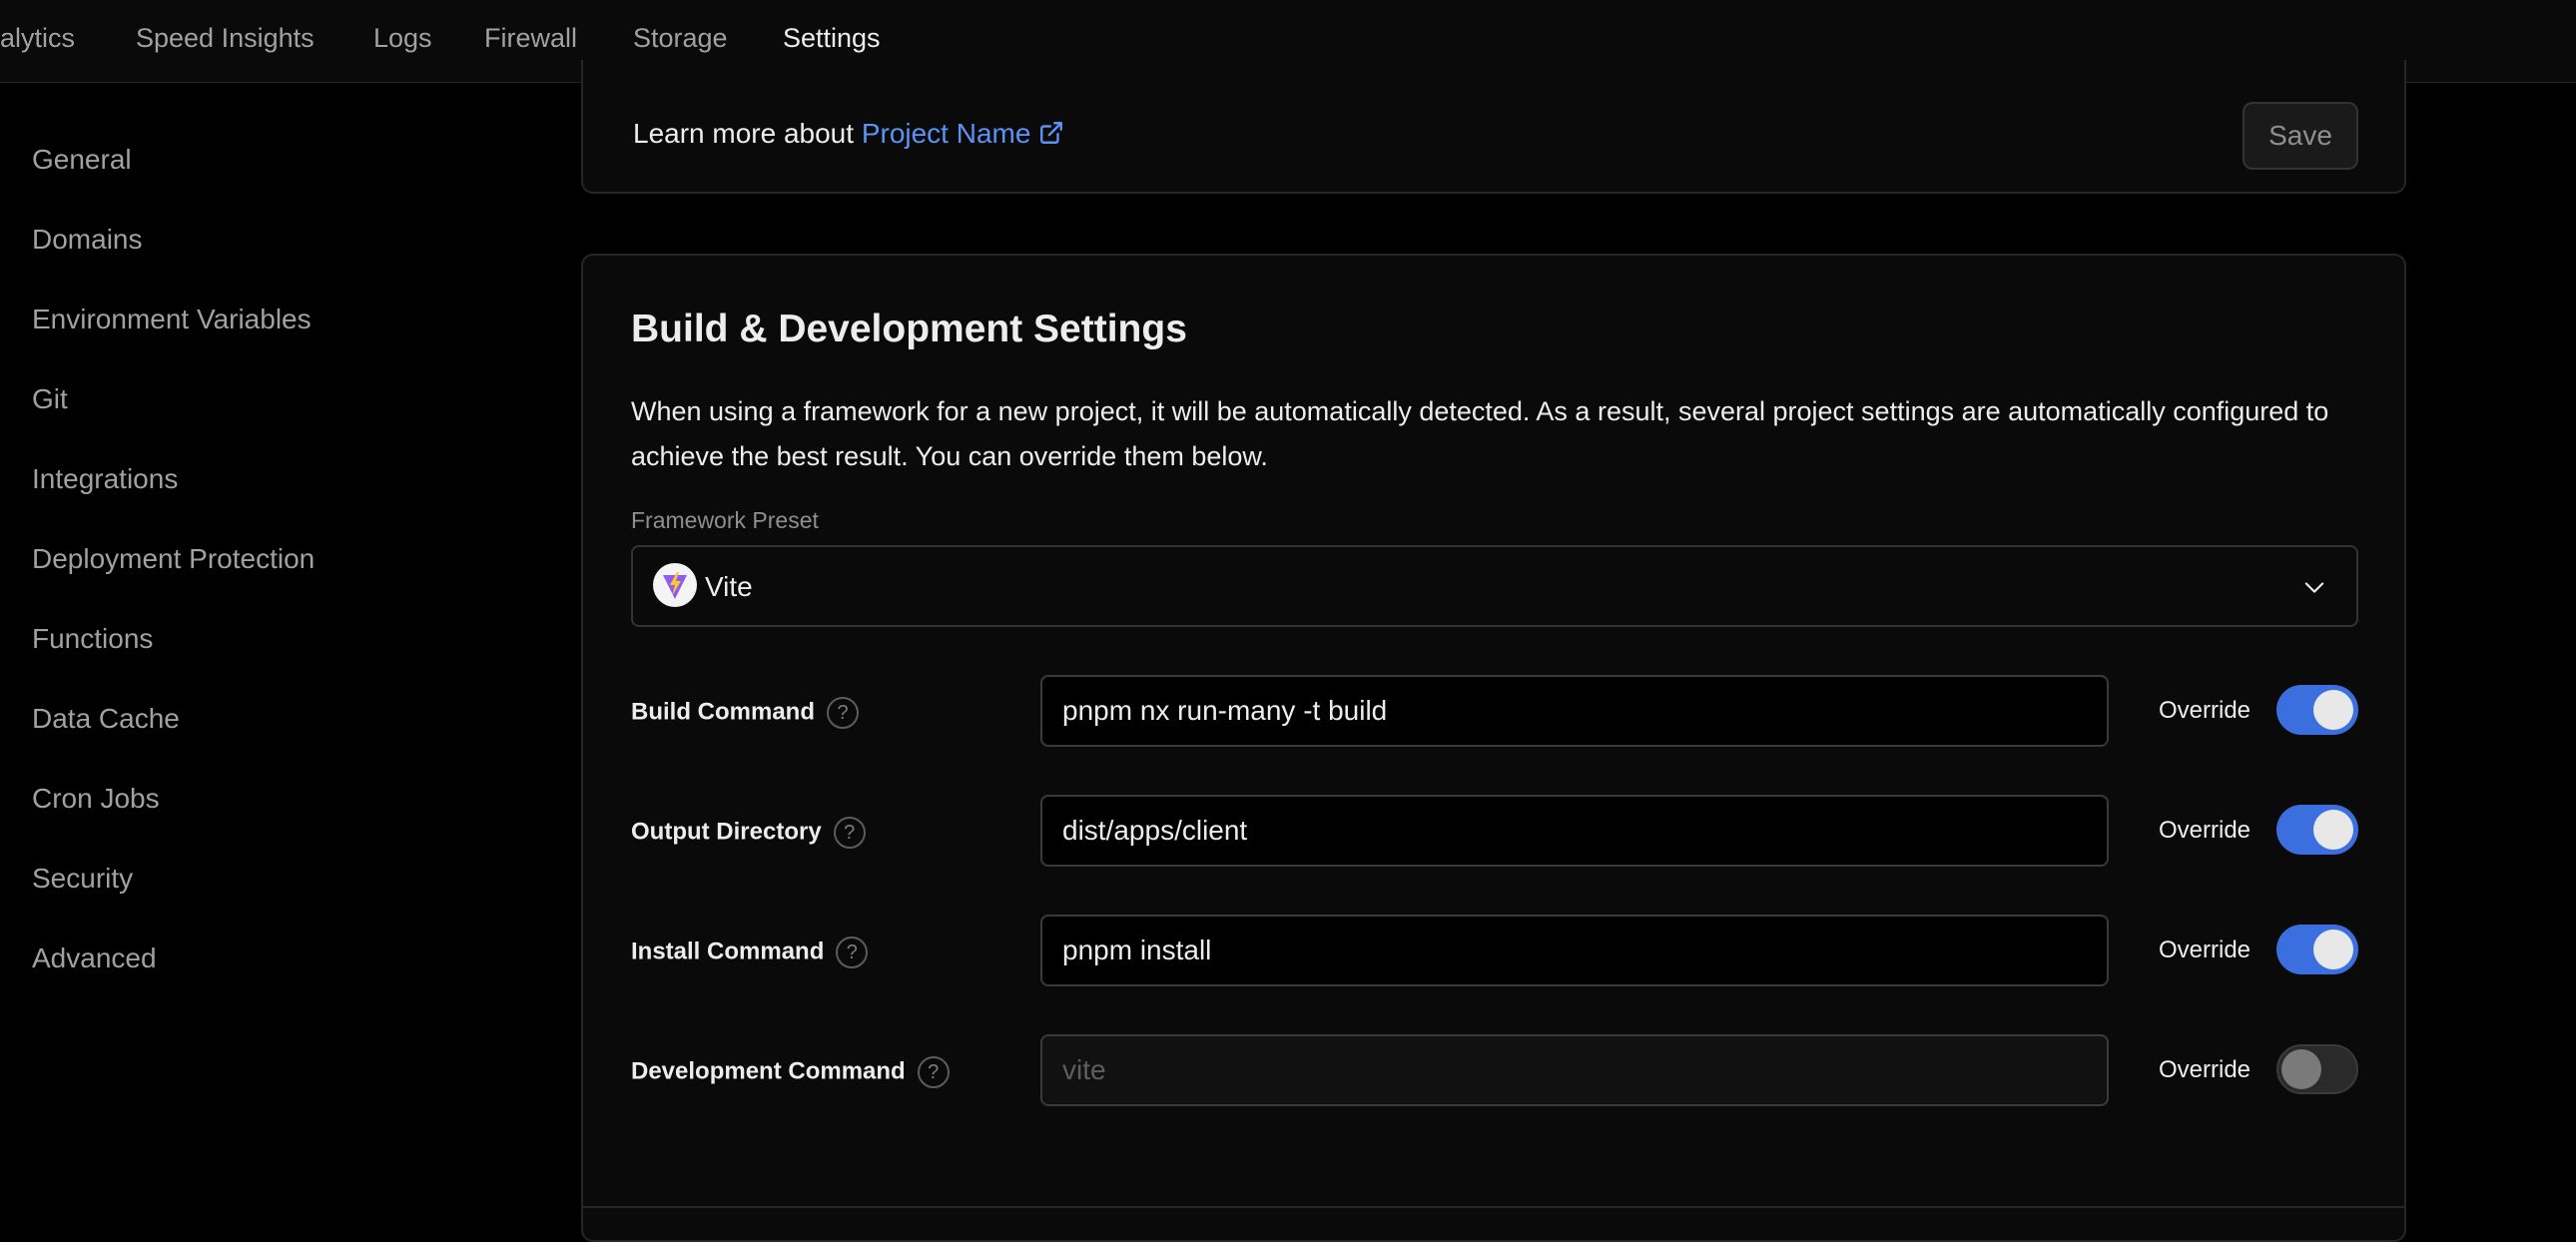  I want to click on development-command-input, so click(1575, 1070).